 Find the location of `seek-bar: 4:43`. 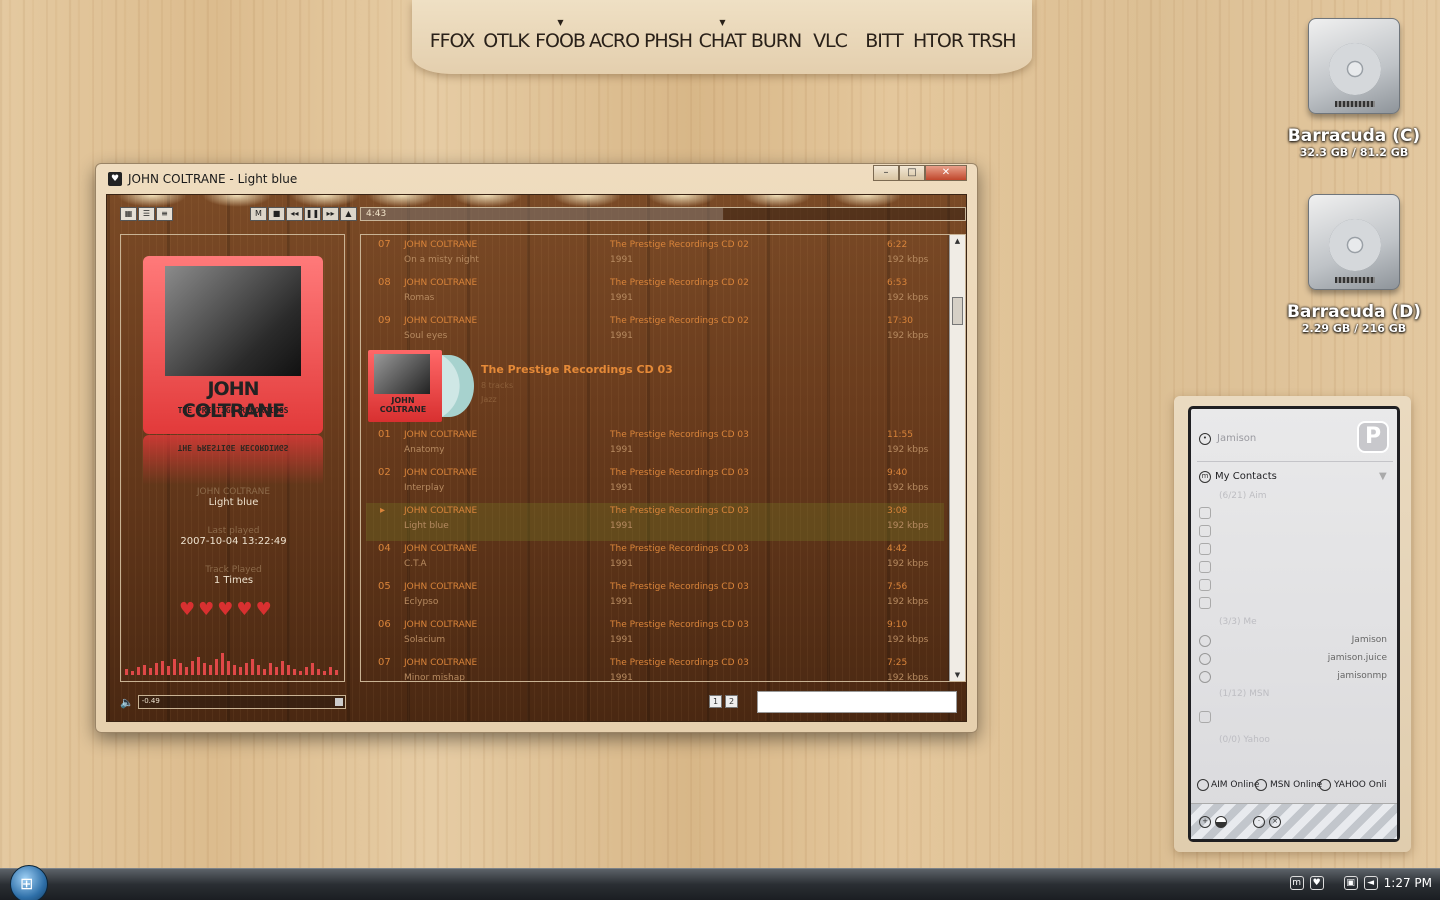

seek-bar: 4:43 is located at coordinates (663, 214).